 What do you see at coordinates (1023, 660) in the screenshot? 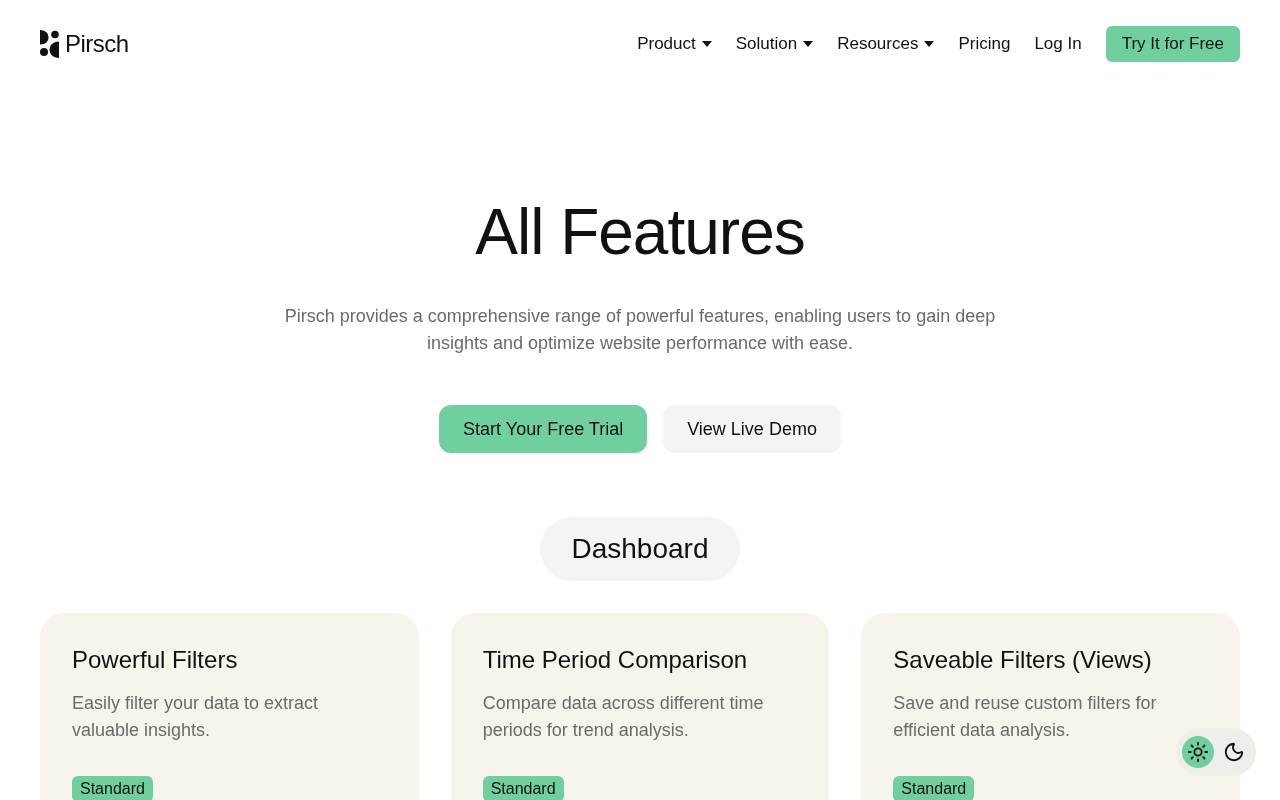
I see `card-title: Saveable Filters (Views)` at bounding box center [1023, 660].